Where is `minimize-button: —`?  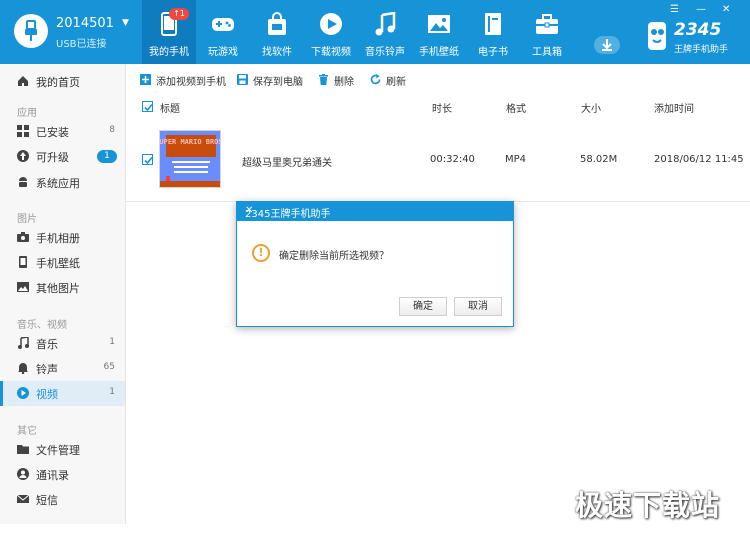
minimize-button: — is located at coordinates (701, 9).